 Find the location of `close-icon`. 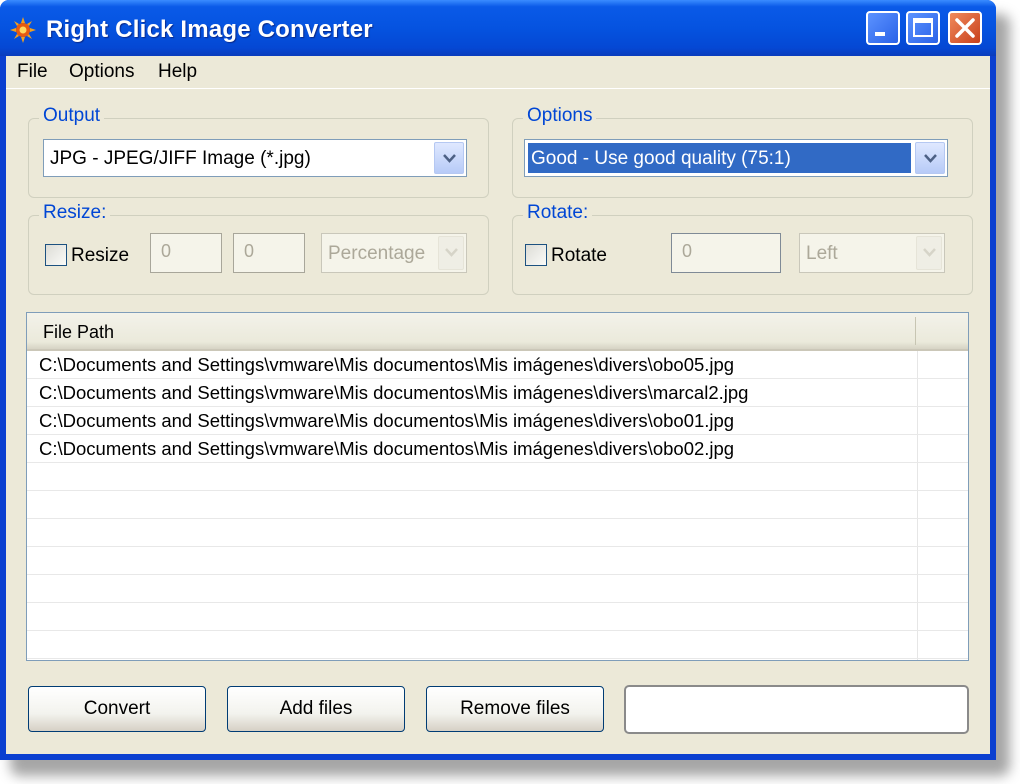

close-icon is located at coordinates (965, 28).